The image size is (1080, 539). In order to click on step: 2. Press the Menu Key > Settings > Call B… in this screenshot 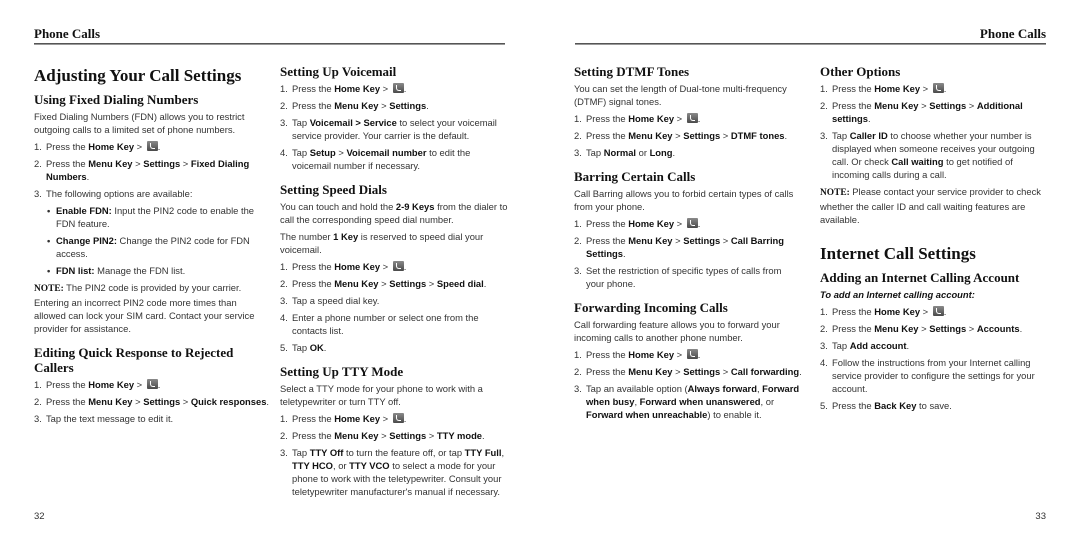, I will do `click(679, 247)`.